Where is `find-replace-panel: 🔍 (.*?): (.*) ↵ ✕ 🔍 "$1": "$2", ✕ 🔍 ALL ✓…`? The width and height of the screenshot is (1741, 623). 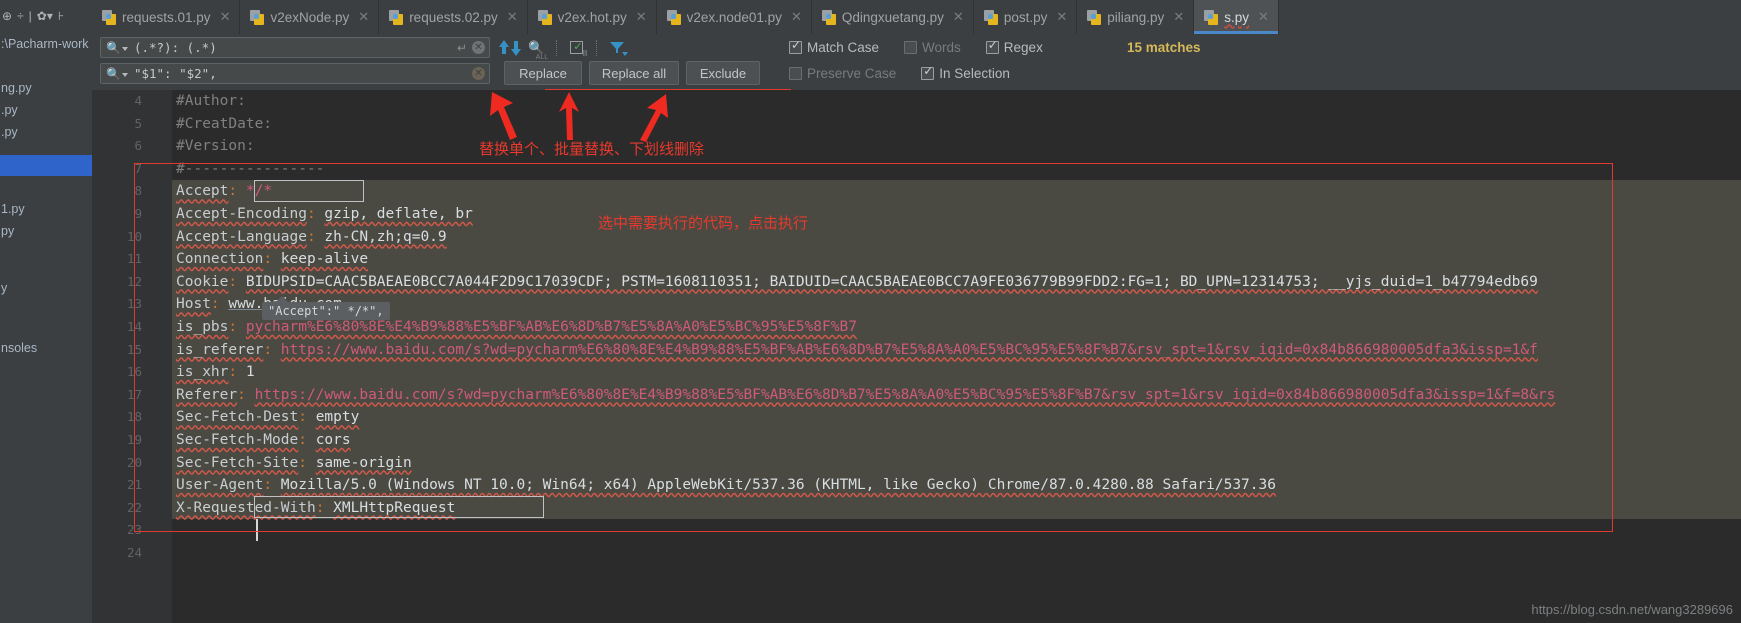
find-replace-panel: 🔍 (.*?): (.*) ↵ ✕ 🔍 "$1": "$2", ✕ 🔍 ALL ✓… is located at coordinates (916, 81).